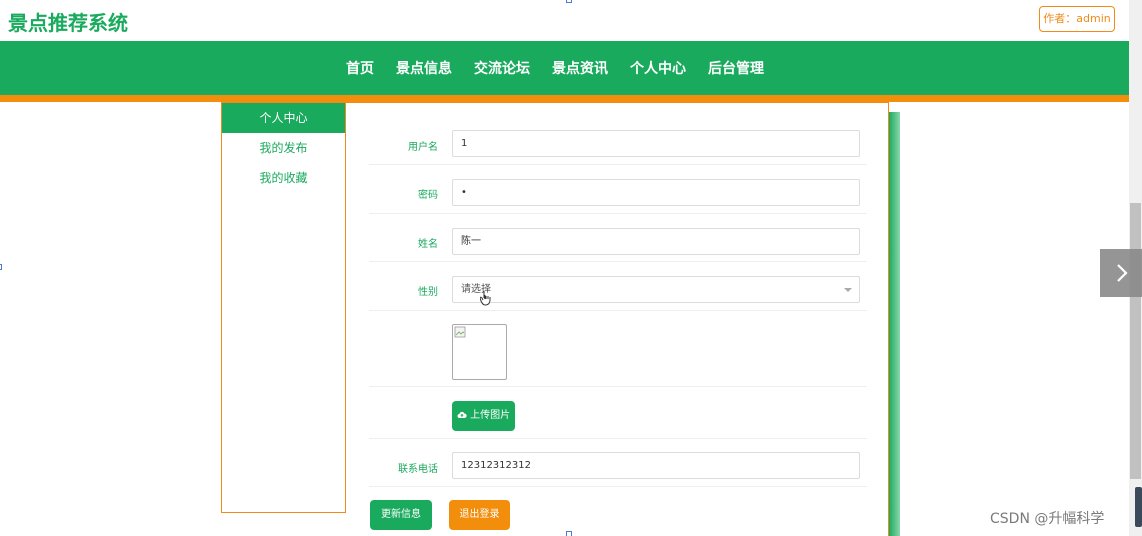  What do you see at coordinates (656, 465) in the screenshot?
I see `phone-input: 12312312312` at bounding box center [656, 465].